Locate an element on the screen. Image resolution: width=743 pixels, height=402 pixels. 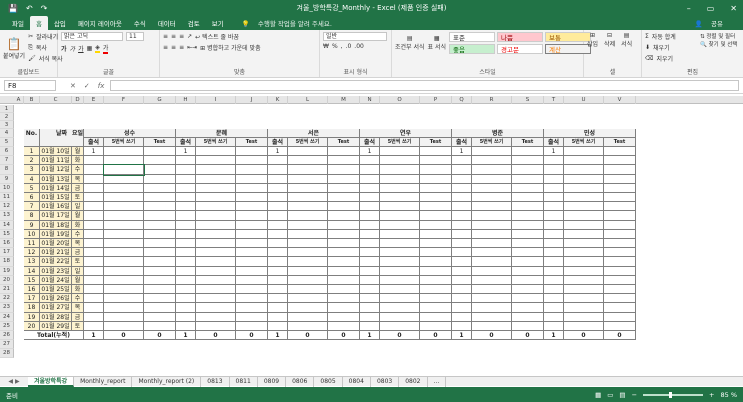
minimize-icon: – is located at coordinates (689, 8).